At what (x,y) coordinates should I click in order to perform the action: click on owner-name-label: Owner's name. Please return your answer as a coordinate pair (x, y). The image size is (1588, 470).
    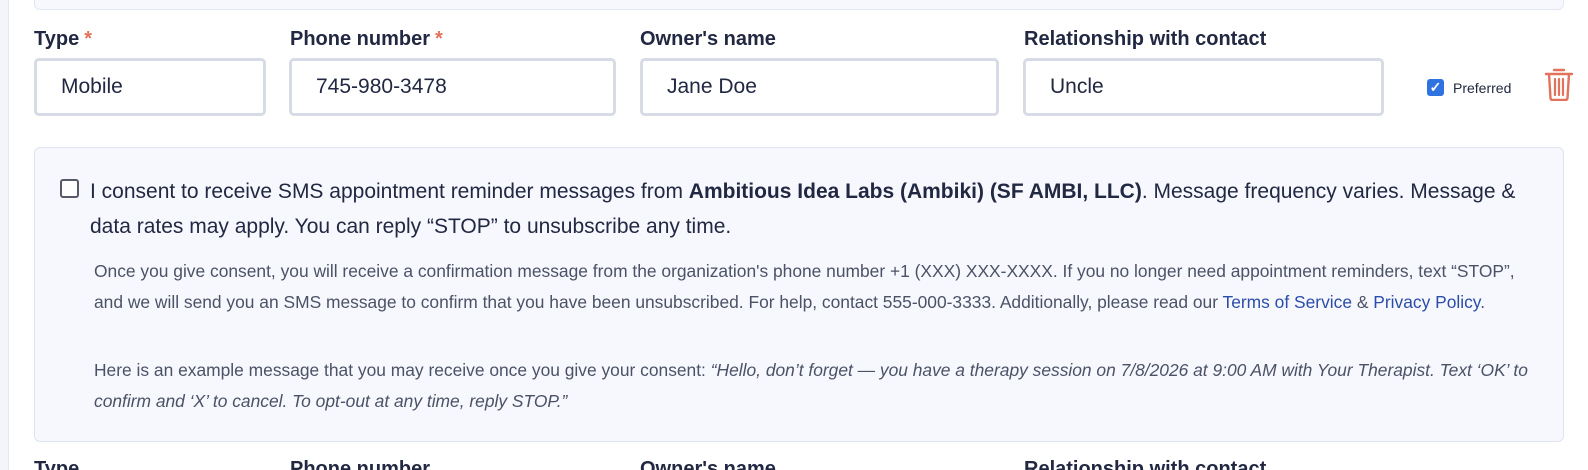
    Looking at the image, I should click on (708, 39).